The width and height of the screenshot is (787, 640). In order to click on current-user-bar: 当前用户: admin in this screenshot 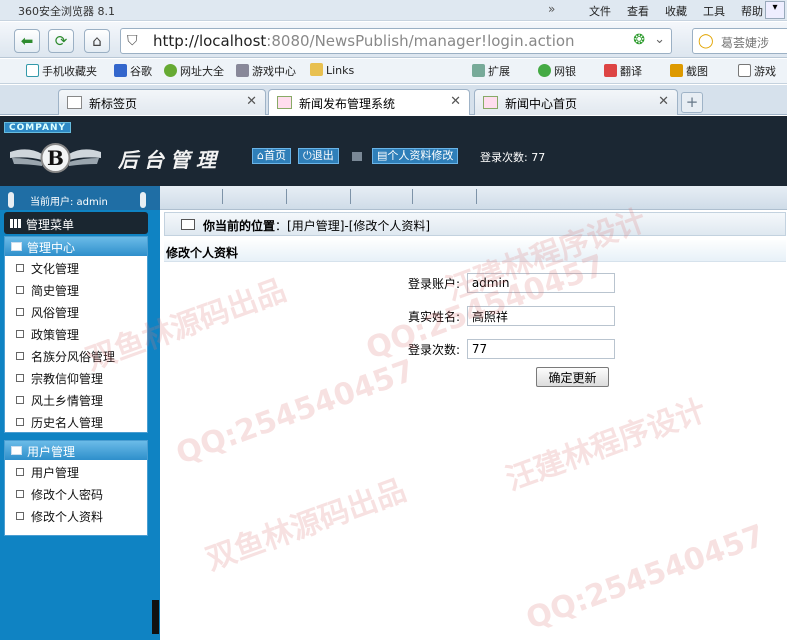, I will do `click(80, 198)`.